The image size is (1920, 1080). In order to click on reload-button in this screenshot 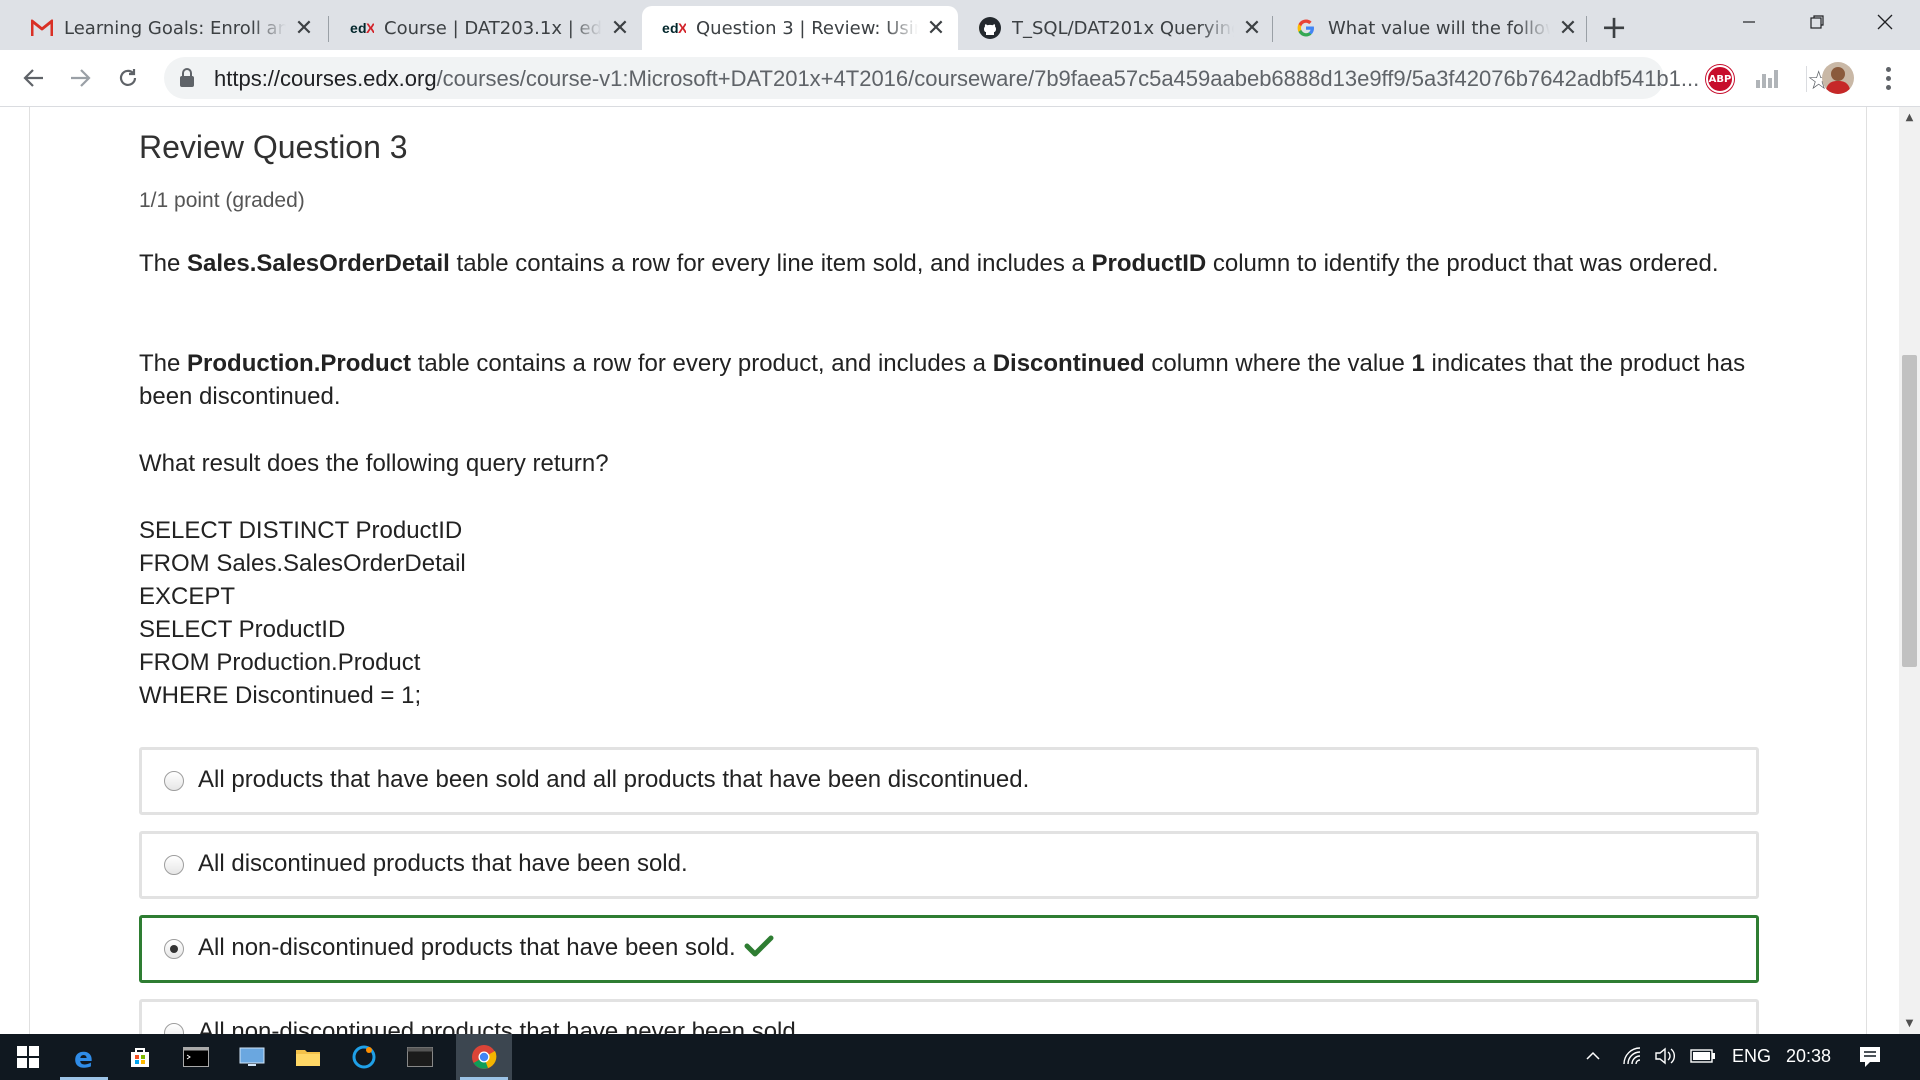, I will do `click(128, 78)`.